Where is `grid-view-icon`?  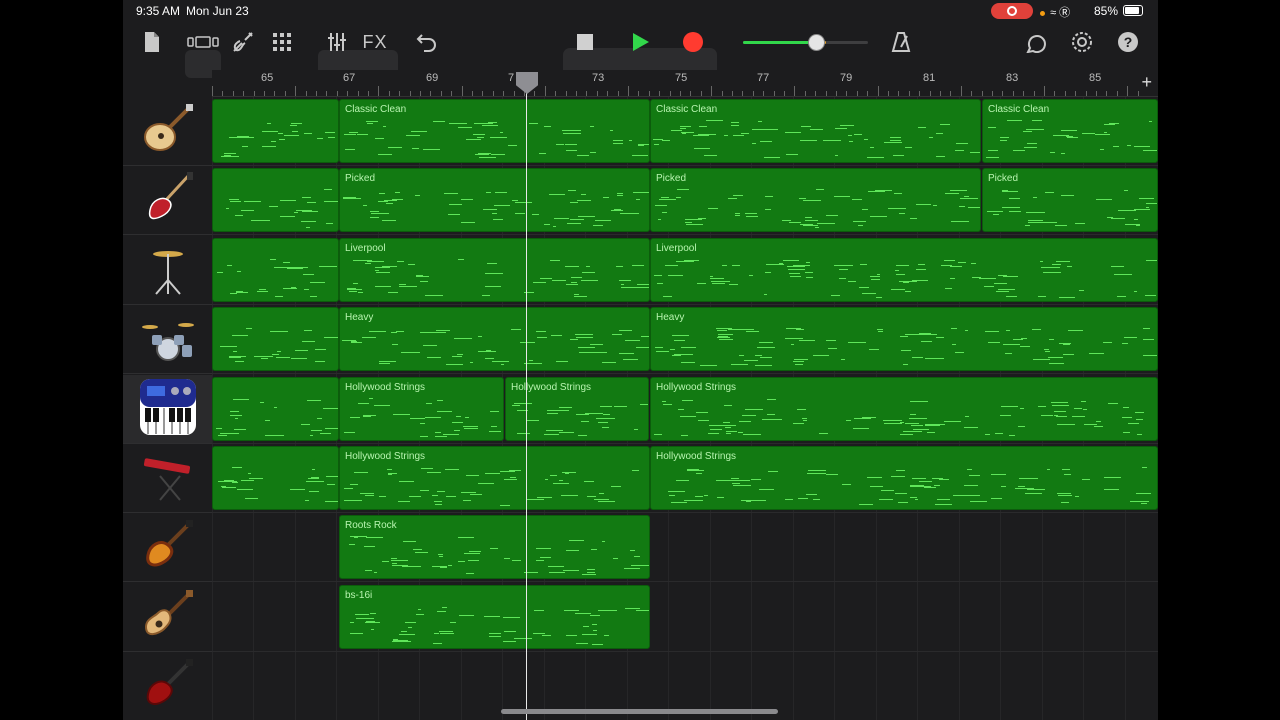 grid-view-icon is located at coordinates (282, 42).